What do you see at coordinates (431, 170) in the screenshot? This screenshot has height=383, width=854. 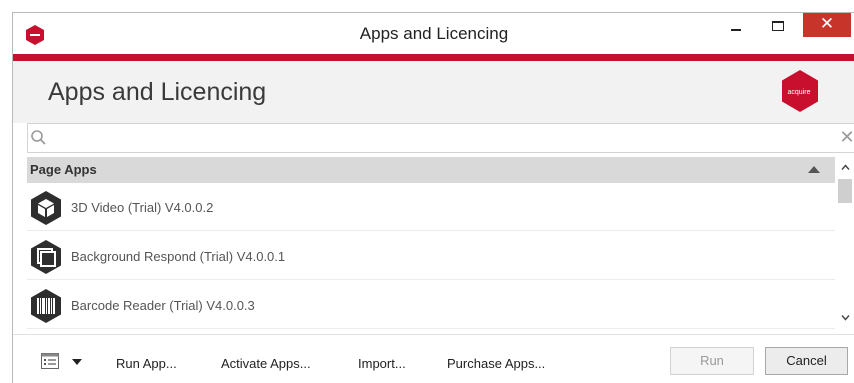 I see `group-header-page-apps: Page Apps` at bounding box center [431, 170].